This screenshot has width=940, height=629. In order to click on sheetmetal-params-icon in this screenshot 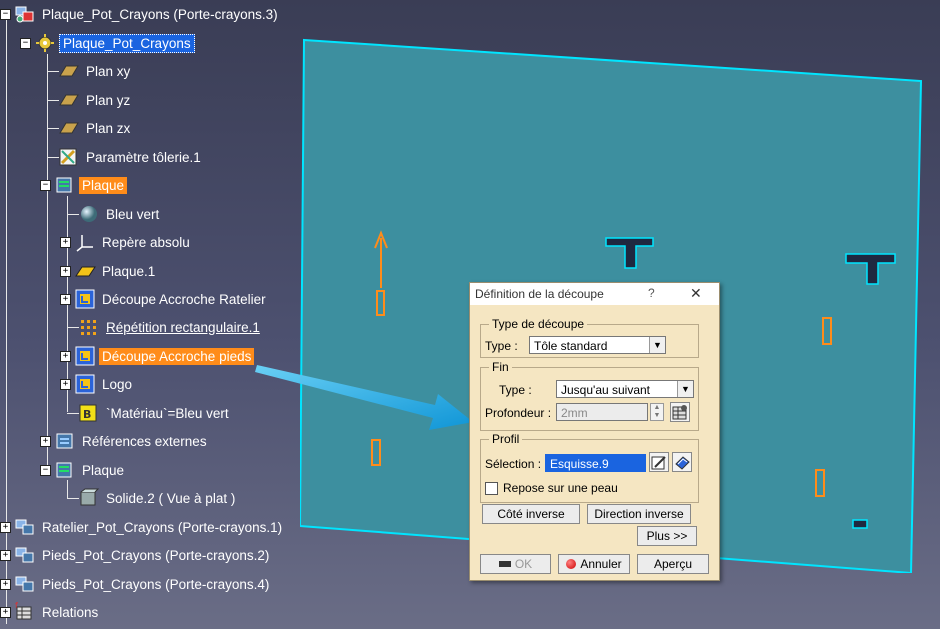, I will do `click(69, 157)`.